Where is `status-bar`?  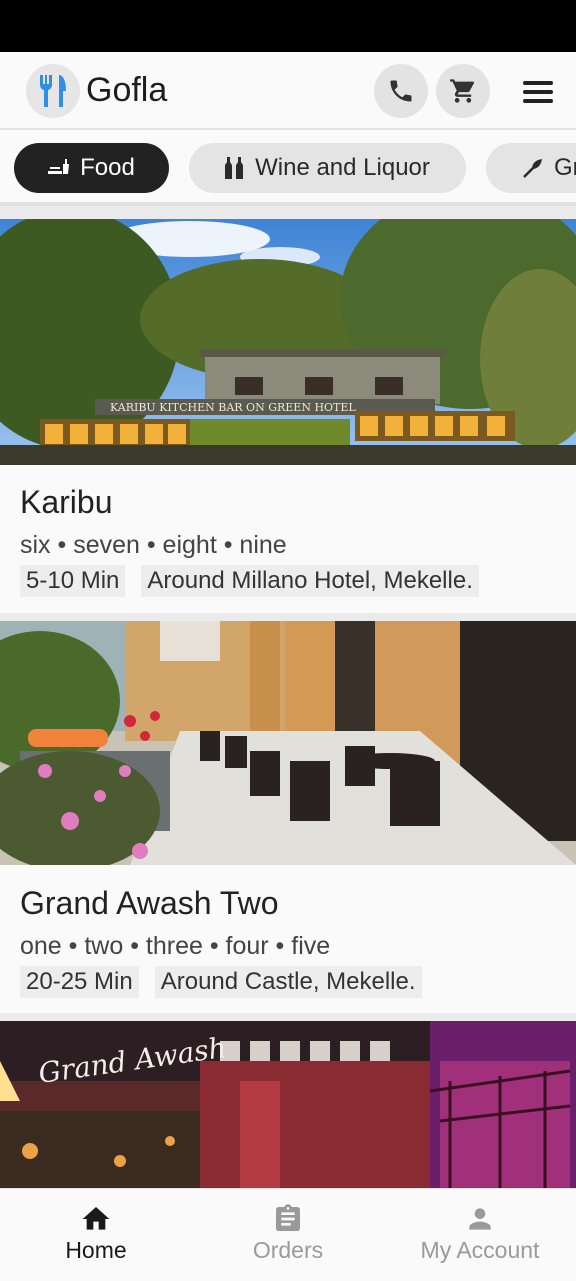
status-bar is located at coordinates (288, 26).